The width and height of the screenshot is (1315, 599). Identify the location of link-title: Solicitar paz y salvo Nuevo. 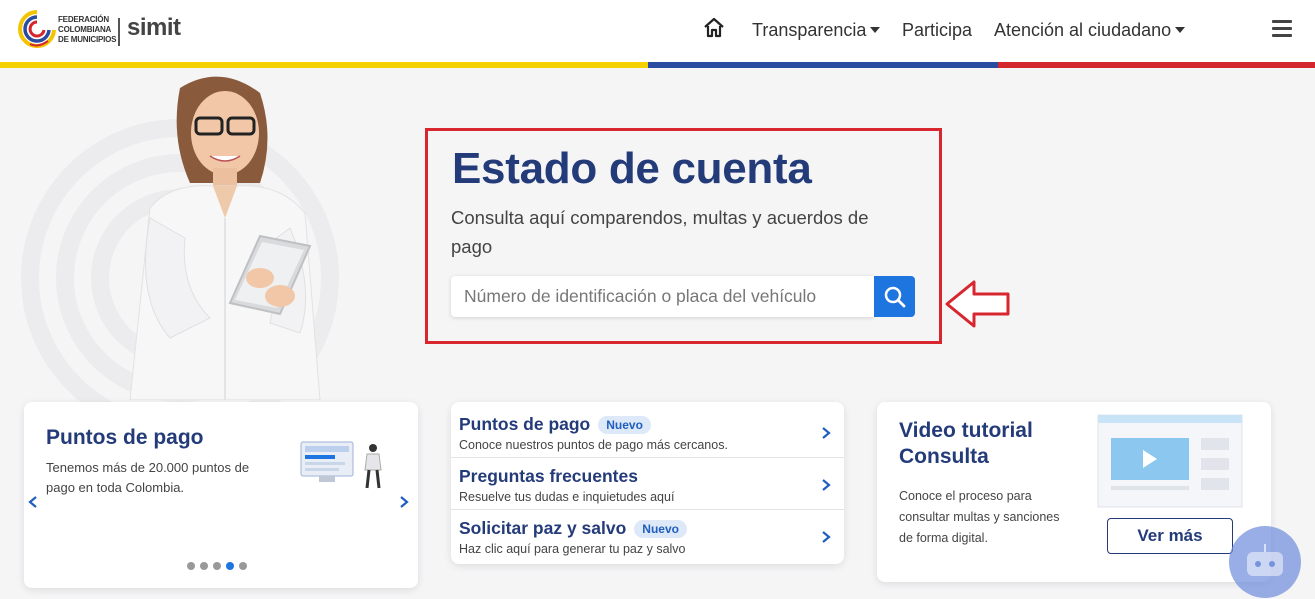
(573, 528).